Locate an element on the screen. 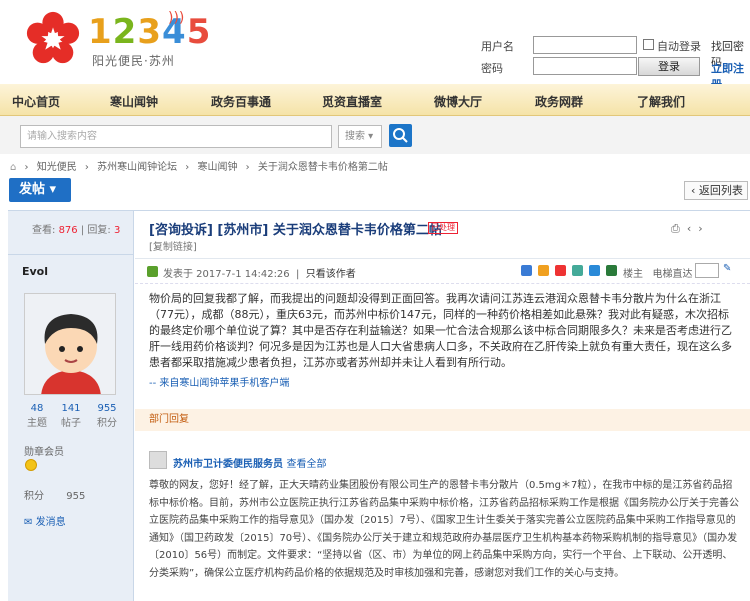  password-label: 密码 is located at coordinates (492, 68).